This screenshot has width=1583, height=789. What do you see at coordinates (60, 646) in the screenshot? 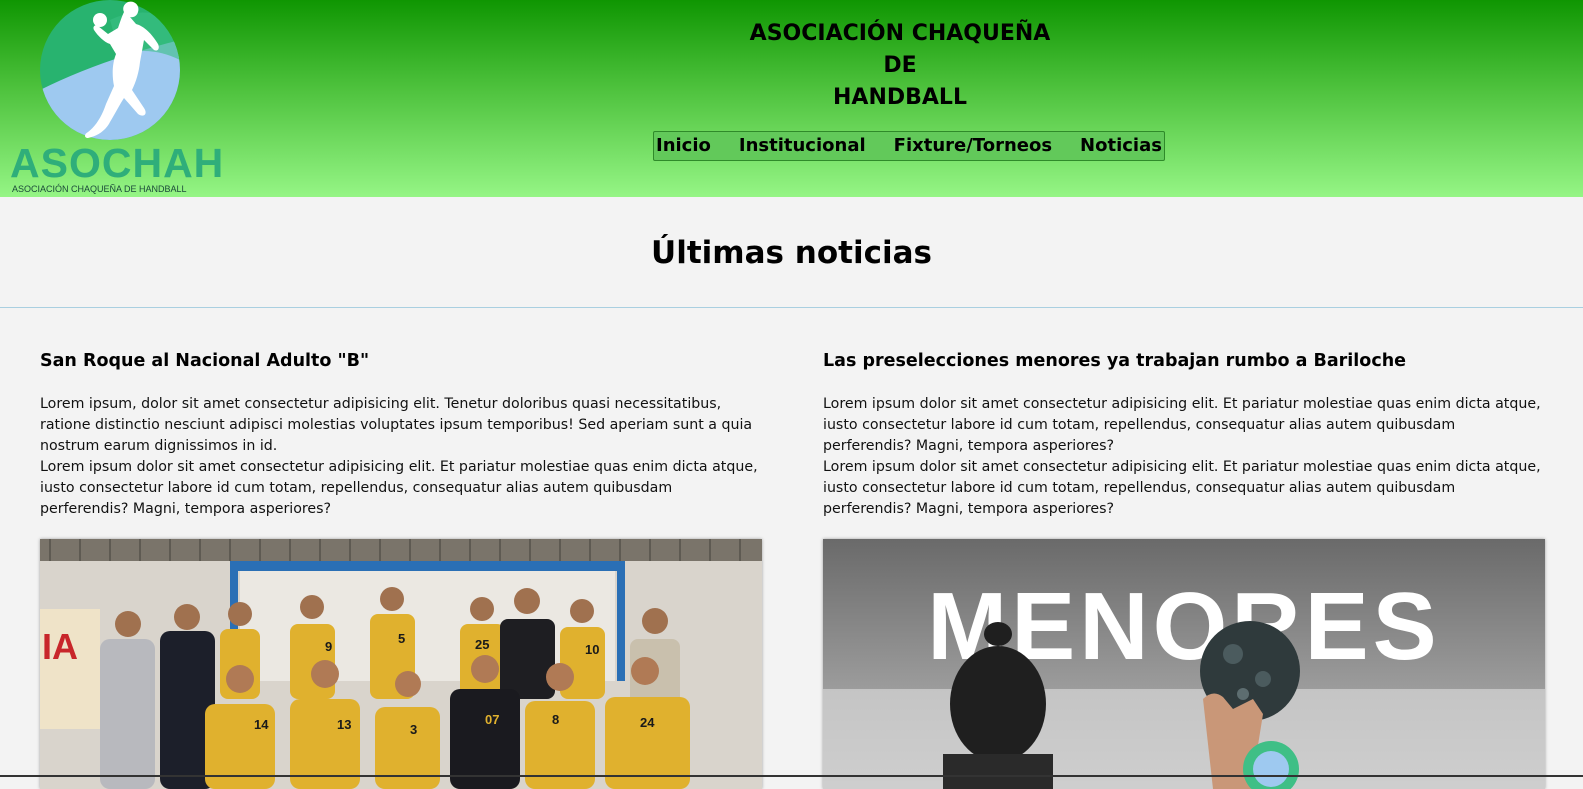
I see `svg-text: IA` at bounding box center [60, 646].